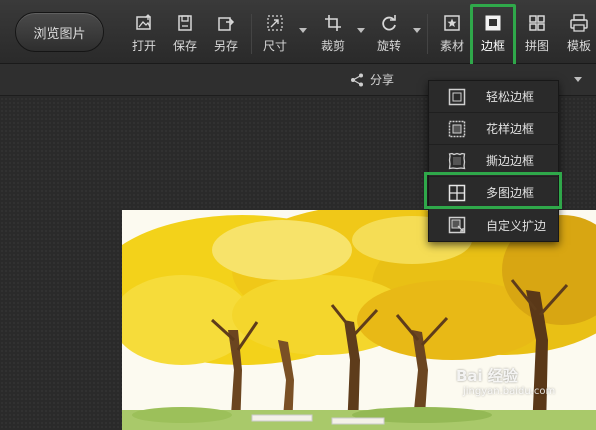 This screenshot has height=430, width=596. What do you see at coordinates (144, 33) in the screenshot?
I see `open-button: 打开` at bounding box center [144, 33].